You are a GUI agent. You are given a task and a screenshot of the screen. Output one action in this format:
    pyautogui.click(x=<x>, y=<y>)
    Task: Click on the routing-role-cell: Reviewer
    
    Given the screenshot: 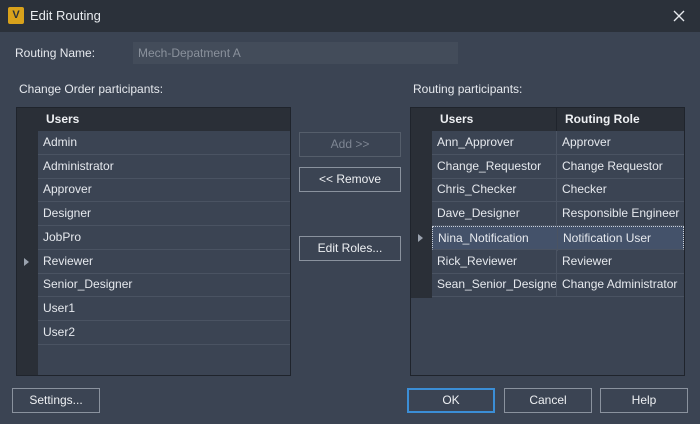 What is the action you would take?
    pyautogui.click(x=587, y=260)
    